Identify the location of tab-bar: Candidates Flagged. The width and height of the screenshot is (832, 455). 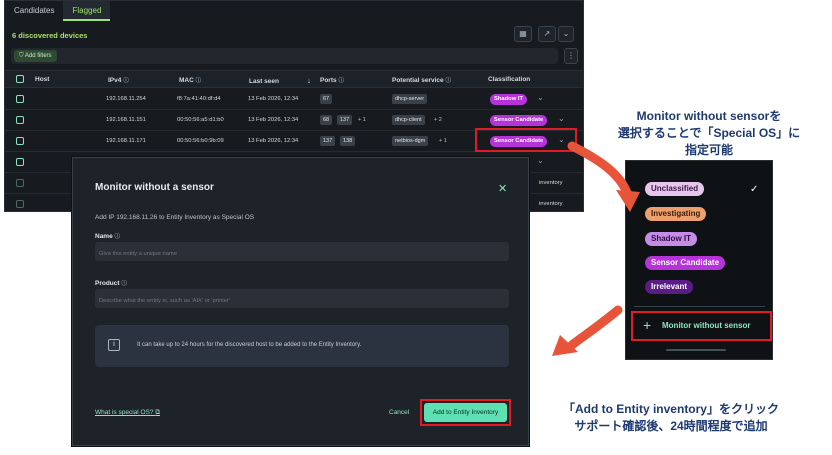
(58, 11).